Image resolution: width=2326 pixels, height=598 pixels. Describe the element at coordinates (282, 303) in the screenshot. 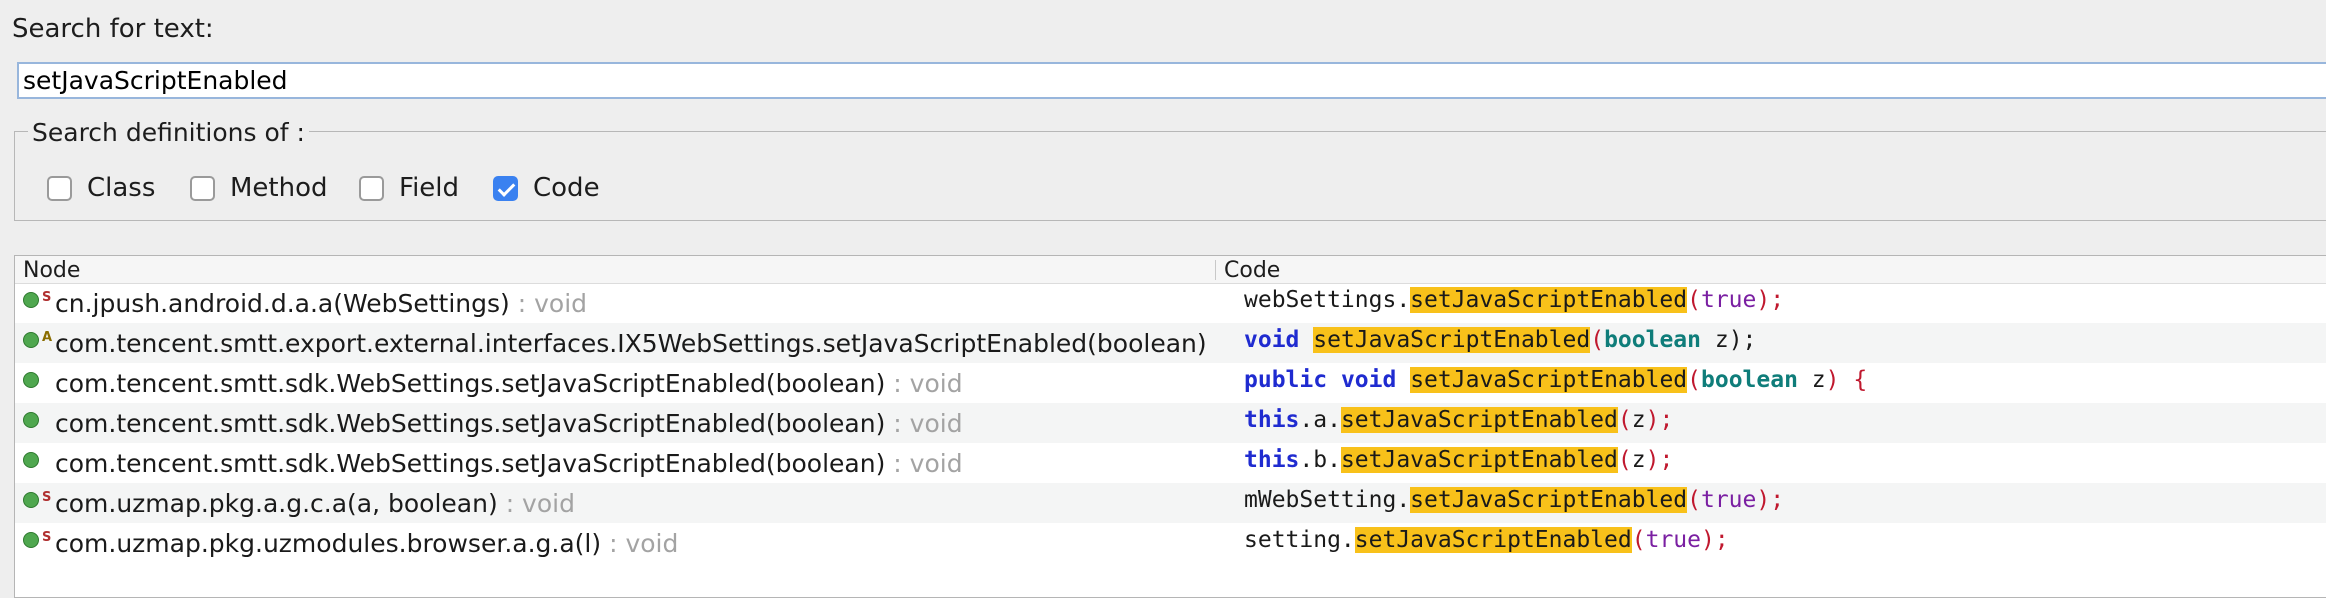

I see `node-signature: cn.jpush.android.d.a.a(WebSettings)` at that location.